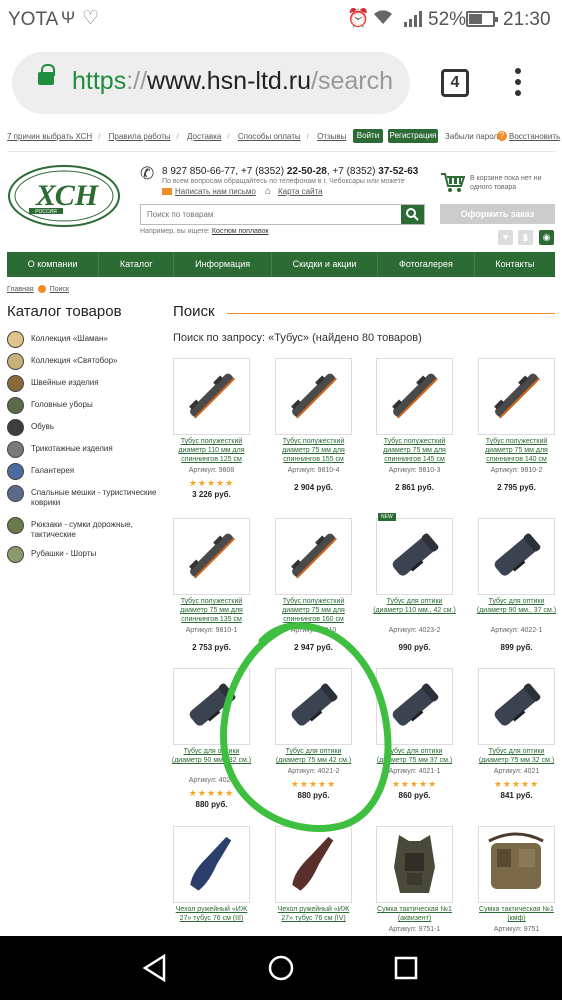 The width and height of the screenshot is (562, 1000). What do you see at coordinates (525, 237) in the screenshot?
I see `compare-icon: ▮` at bounding box center [525, 237].